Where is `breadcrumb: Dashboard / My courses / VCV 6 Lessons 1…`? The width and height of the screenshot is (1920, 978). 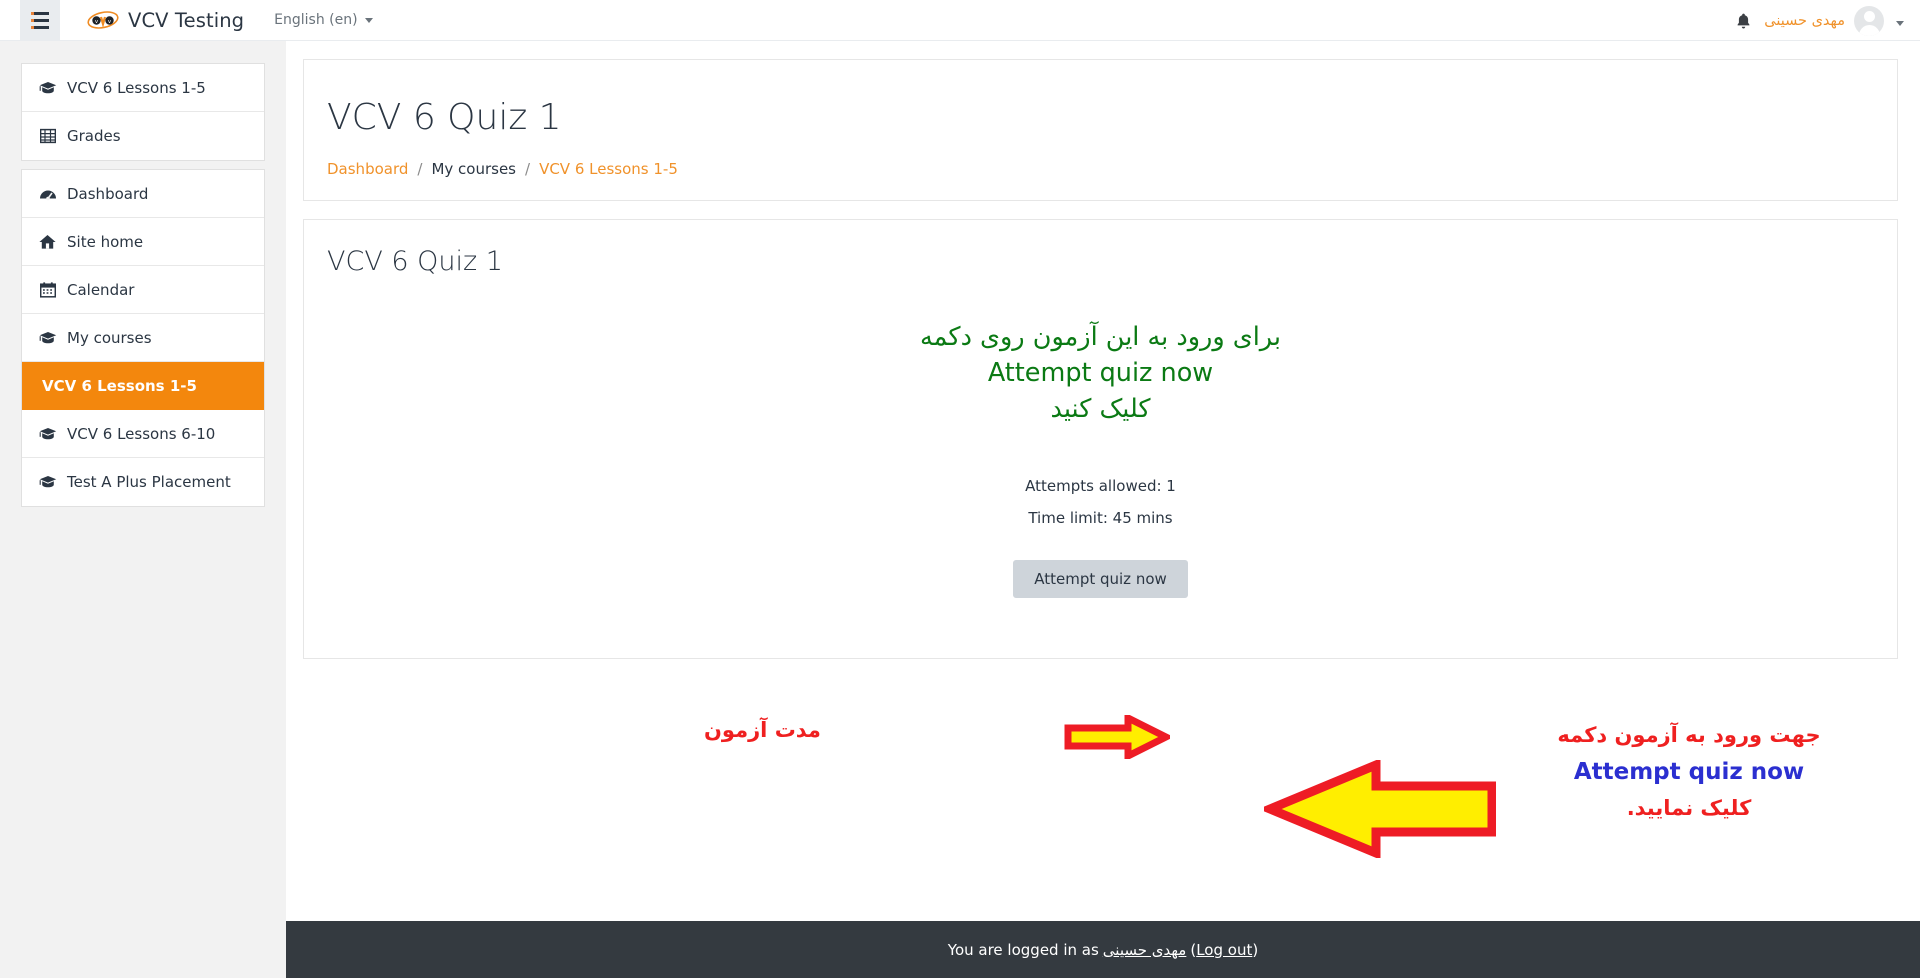 breadcrumb: Dashboard / My courses / VCV 6 Lessons 1… is located at coordinates (1100, 169).